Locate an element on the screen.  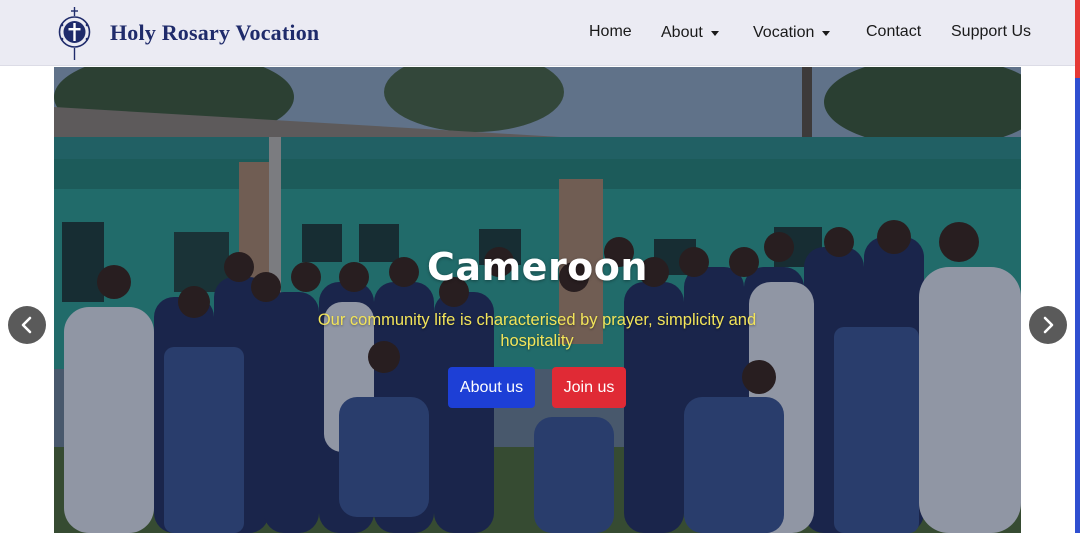
nav-contact-label: Contact is located at coordinates (894, 31).